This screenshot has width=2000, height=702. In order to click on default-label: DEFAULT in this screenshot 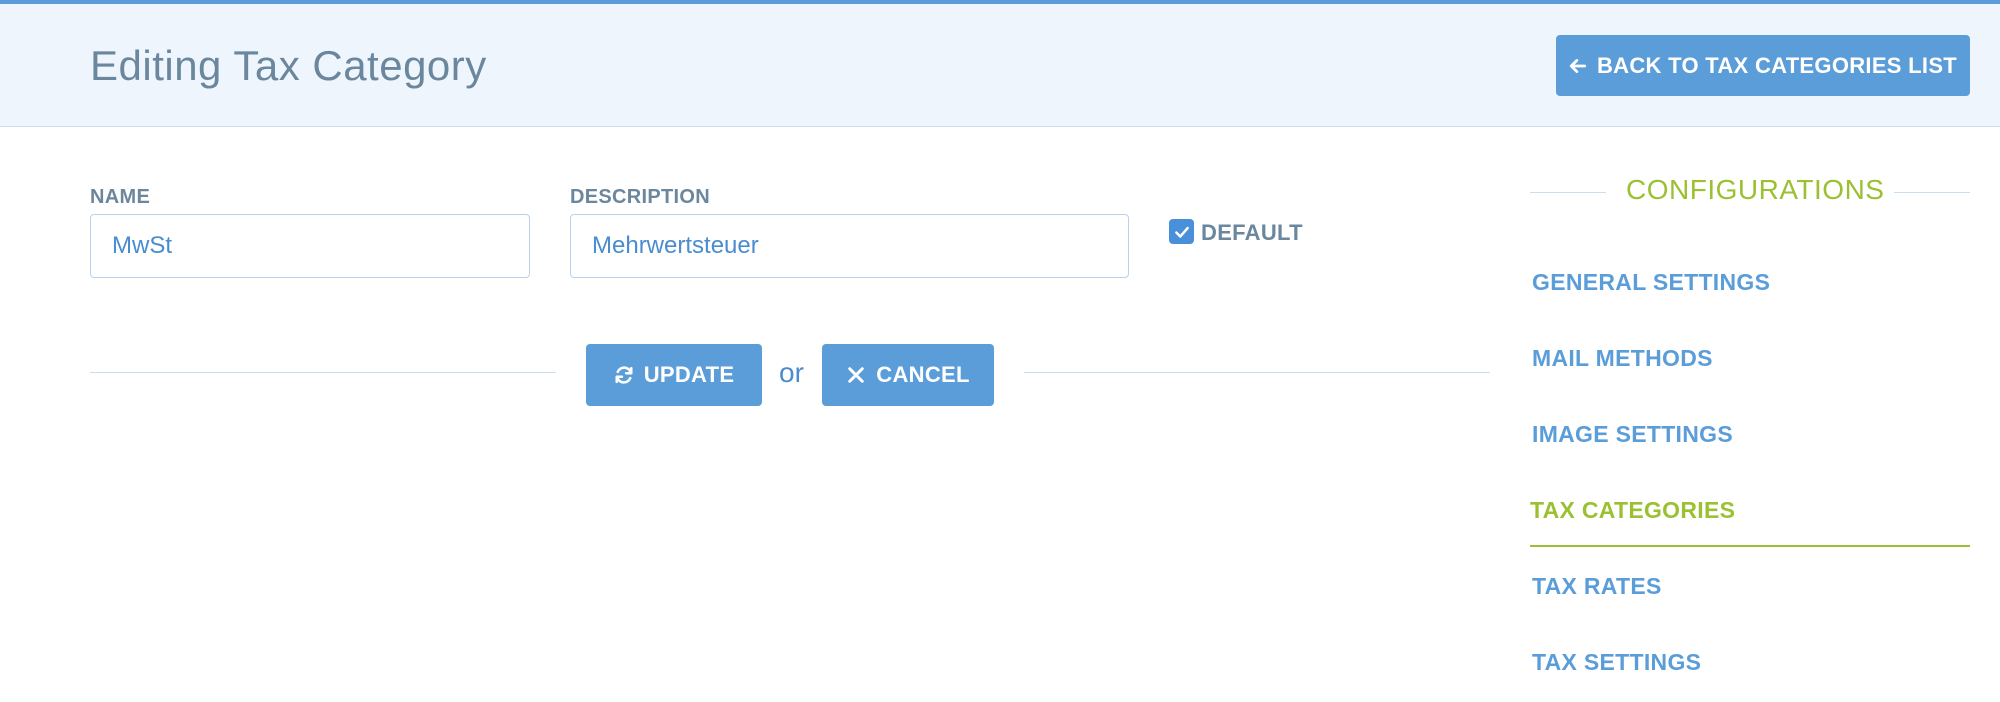, I will do `click(1252, 232)`.